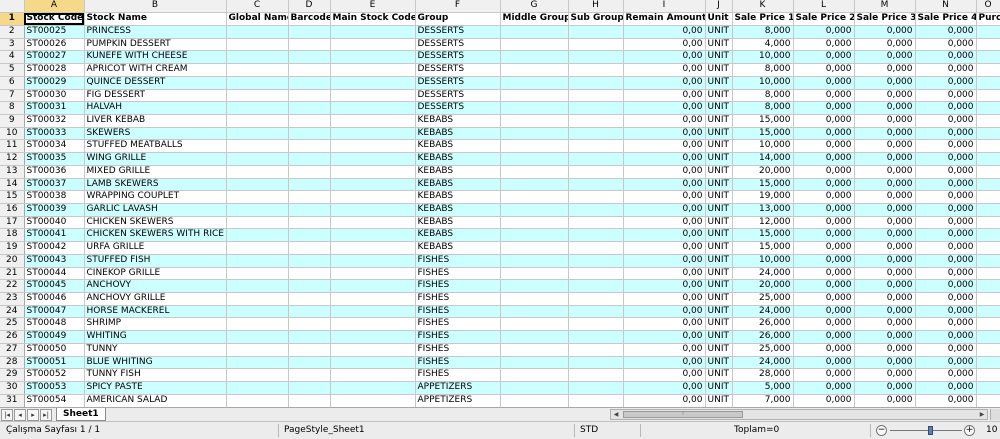  What do you see at coordinates (54, 121) in the screenshot?
I see `stock-code-cell: ST00032` at bounding box center [54, 121].